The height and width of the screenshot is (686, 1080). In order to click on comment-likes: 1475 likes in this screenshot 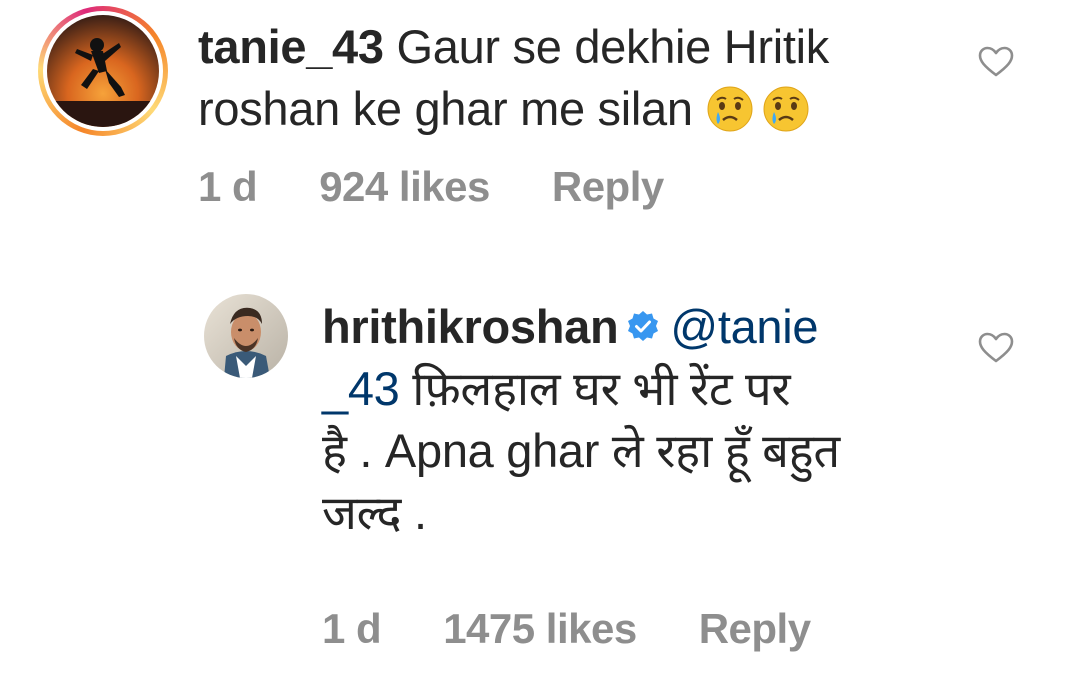, I will do `click(540, 629)`.